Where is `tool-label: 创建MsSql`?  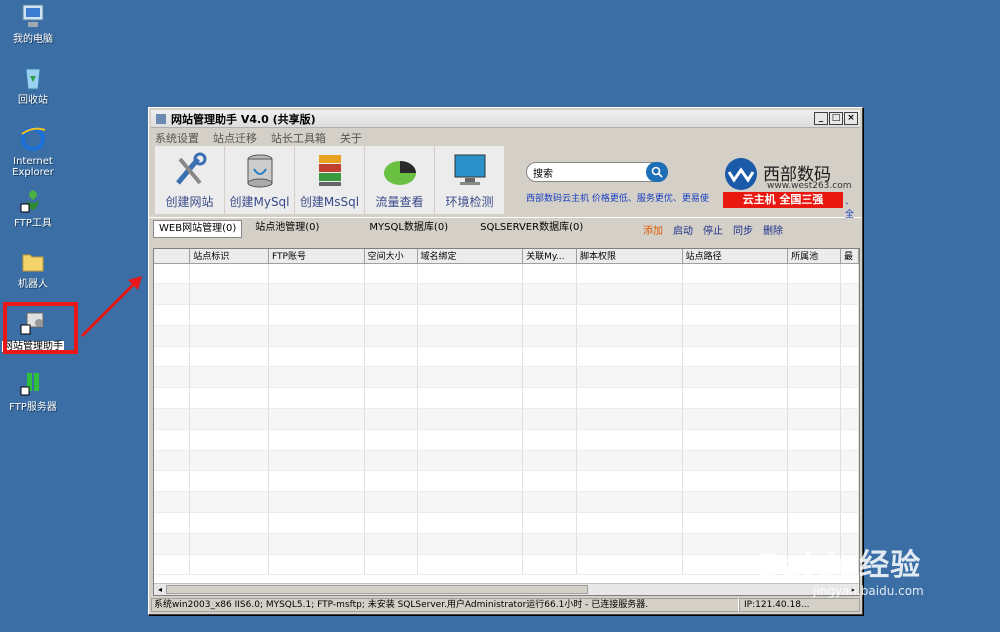 tool-label: 创建MsSql is located at coordinates (329, 202).